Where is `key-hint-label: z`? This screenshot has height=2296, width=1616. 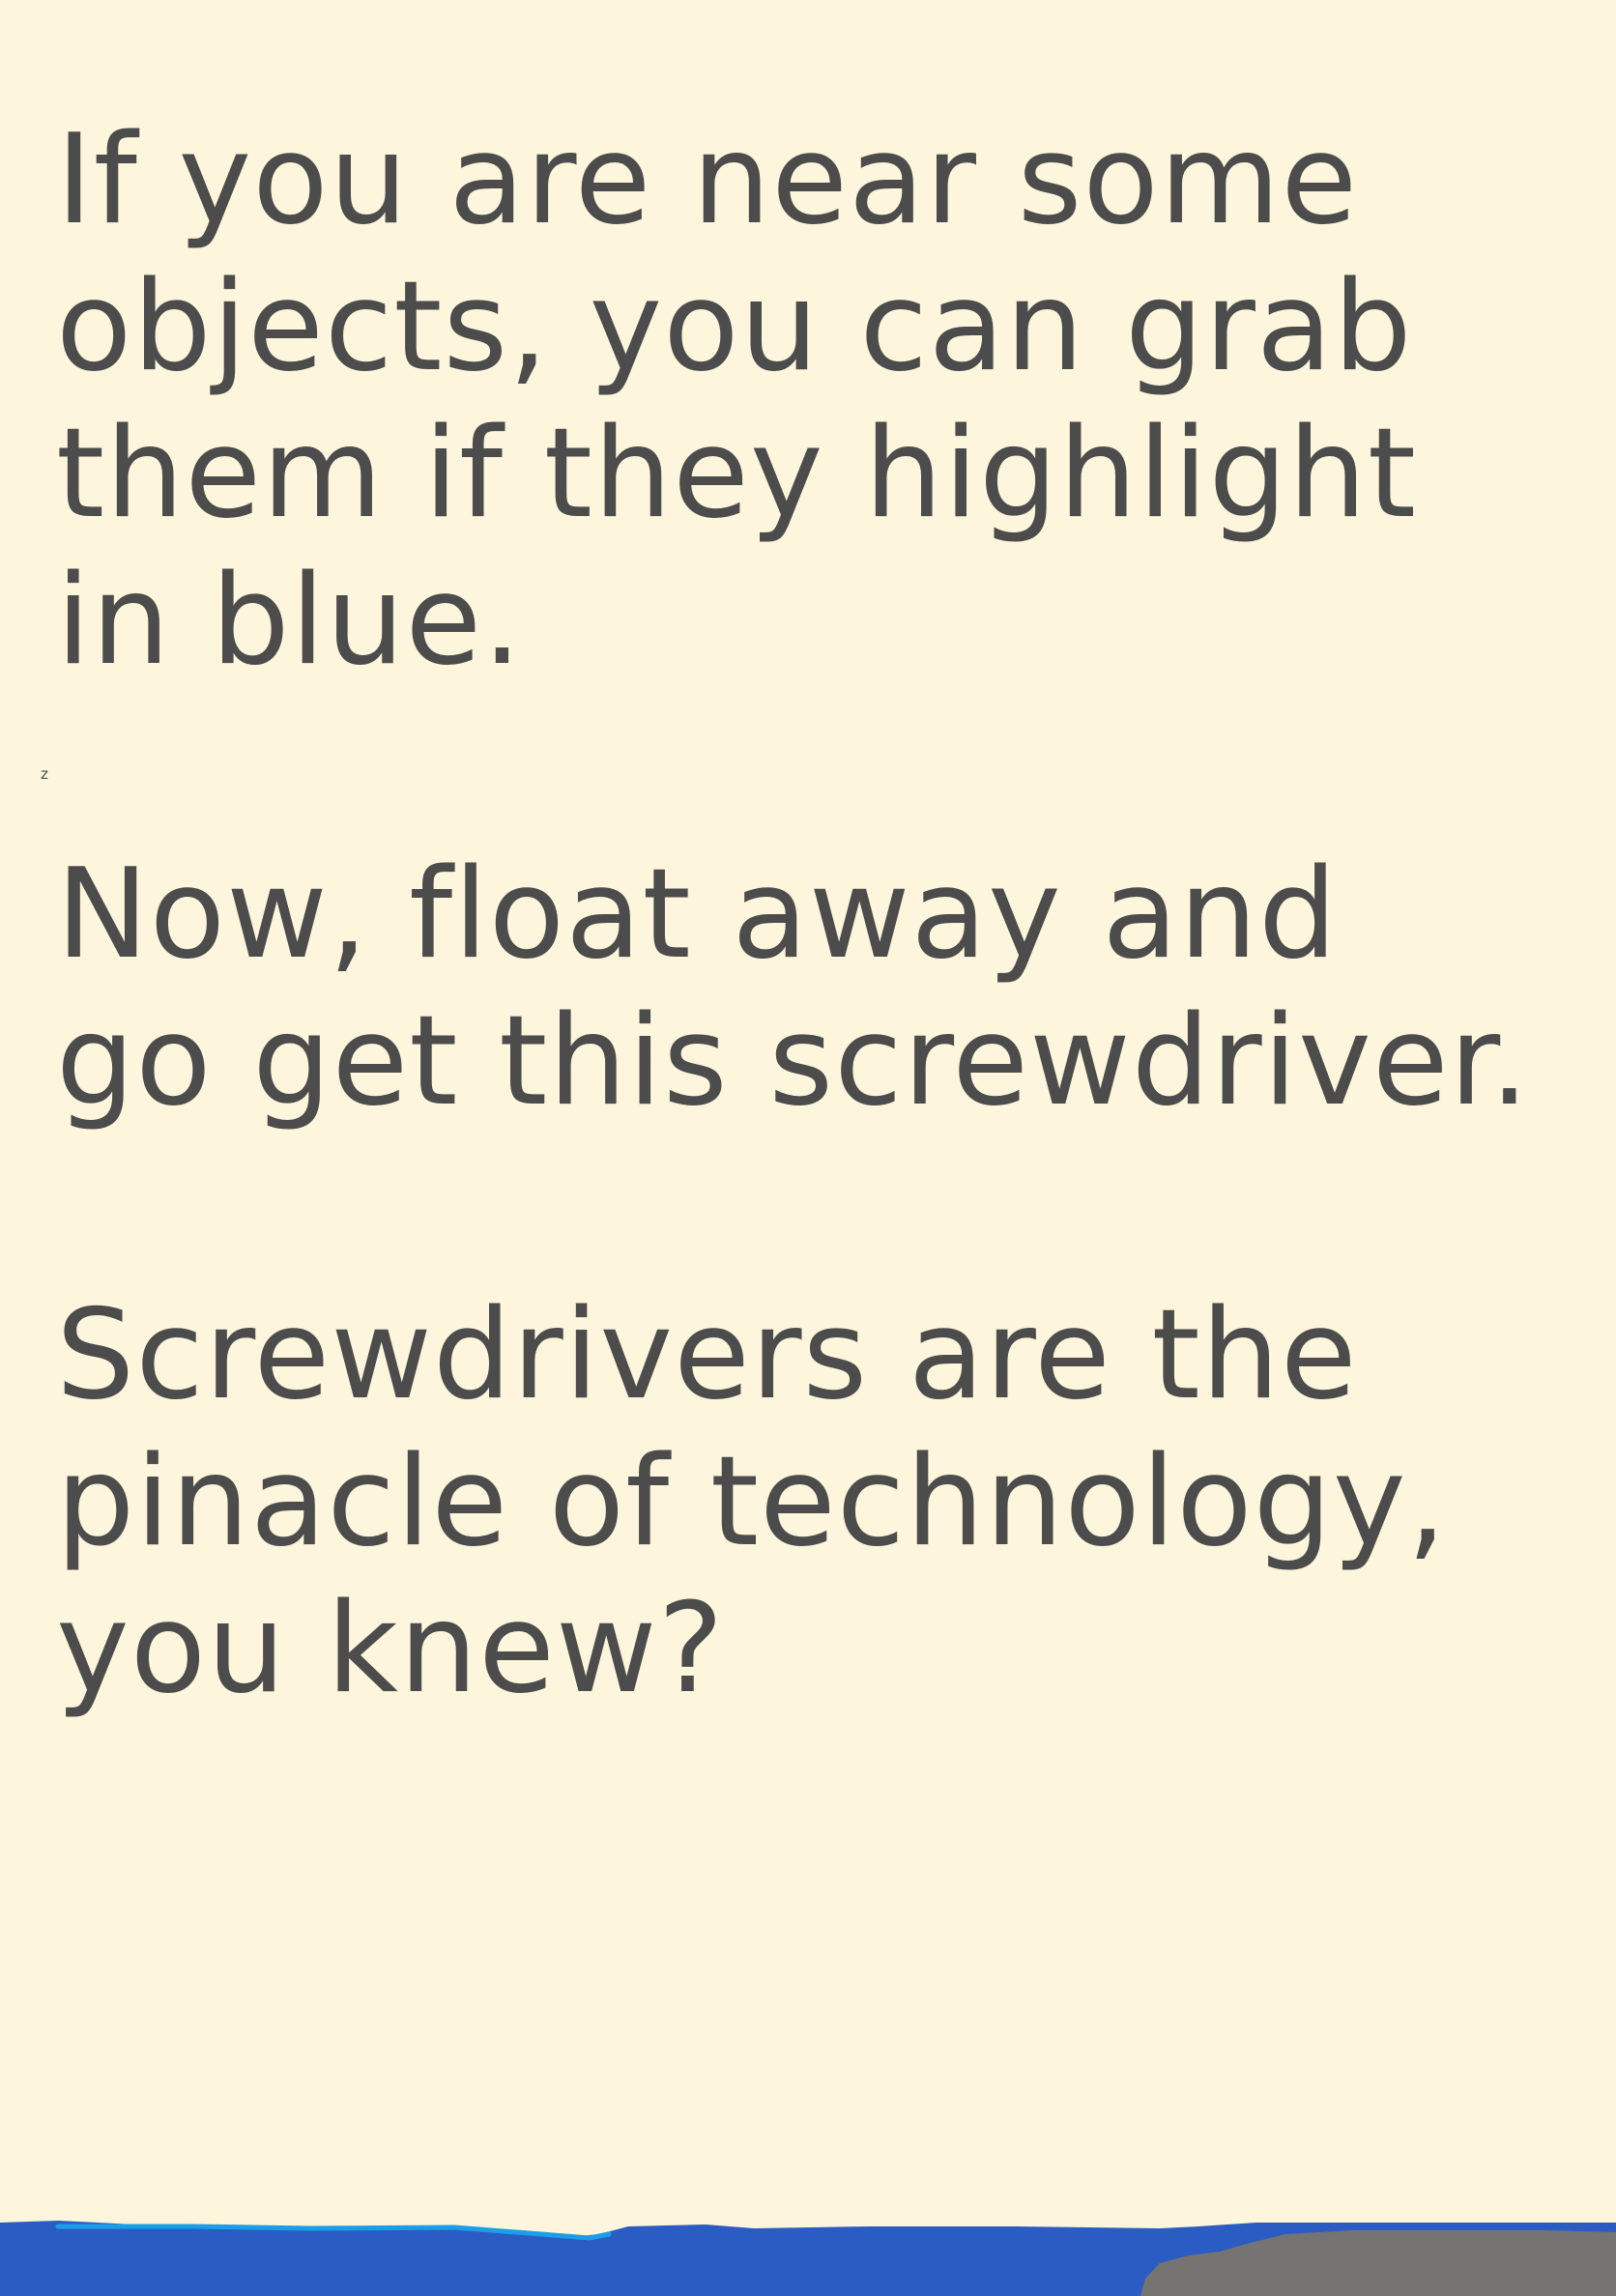 key-hint-label: z is located at coordinates (44, 774).